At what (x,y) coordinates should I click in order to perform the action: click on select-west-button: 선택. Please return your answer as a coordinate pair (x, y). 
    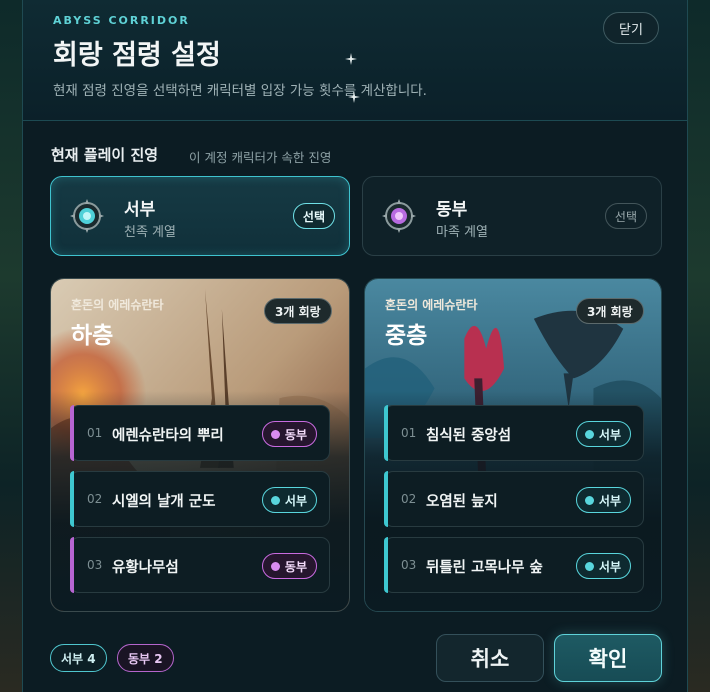
    Looking at the image, I should click on (313, 216).